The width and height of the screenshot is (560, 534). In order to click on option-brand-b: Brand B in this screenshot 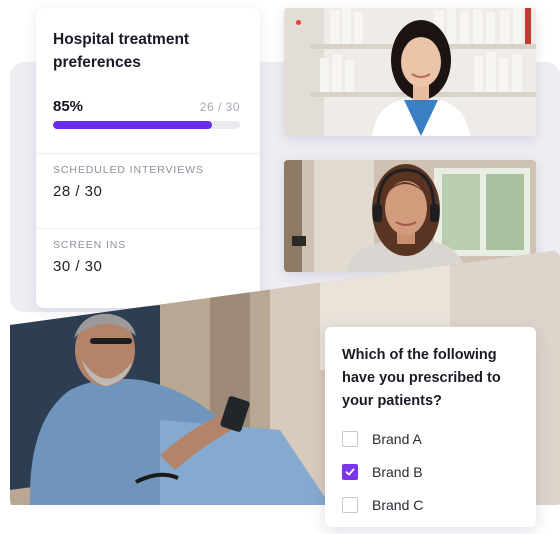, I will do `click(432, 472)`.